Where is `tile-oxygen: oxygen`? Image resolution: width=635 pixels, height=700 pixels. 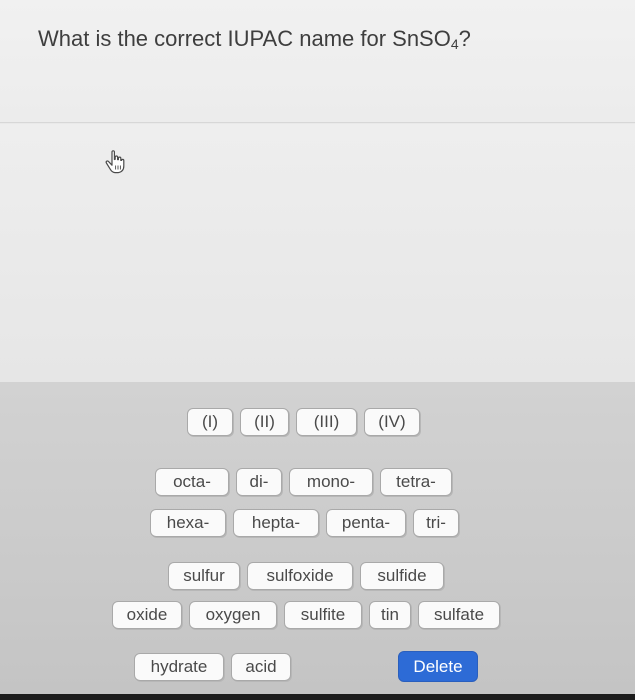 tile-oxygen: oxygen is located at coordinates (233, 615).